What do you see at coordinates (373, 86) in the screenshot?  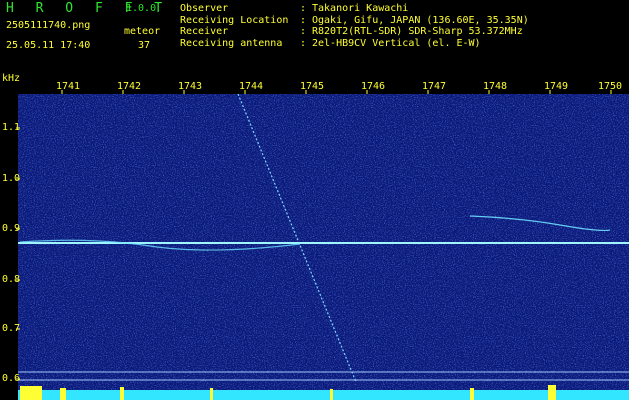 I see `x-tick-label: 1746` at bounding box center [373, 86].